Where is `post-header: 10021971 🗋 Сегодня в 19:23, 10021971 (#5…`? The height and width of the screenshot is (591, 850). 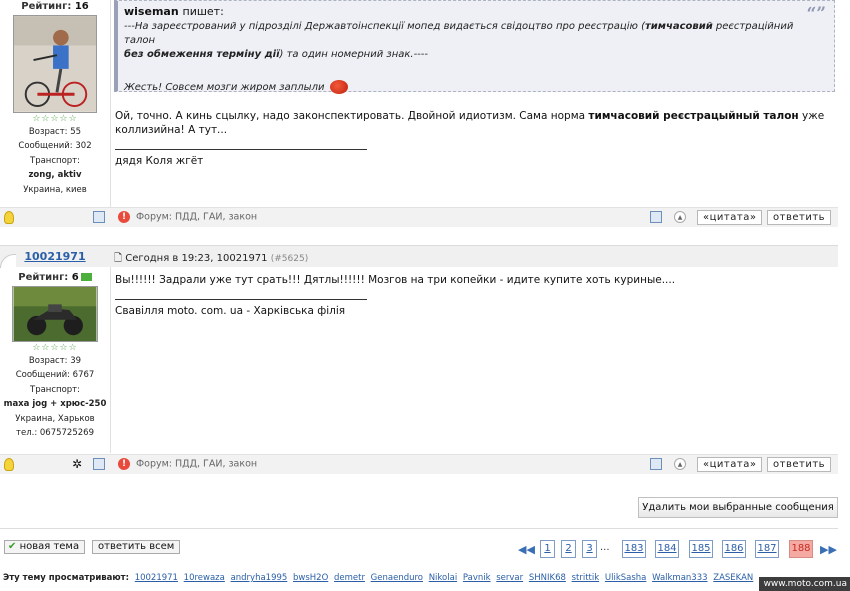 post-header: 10021971 🗋 Сегодня в 19:23, 10021971 (#5… is located at coordinates (419, 256).